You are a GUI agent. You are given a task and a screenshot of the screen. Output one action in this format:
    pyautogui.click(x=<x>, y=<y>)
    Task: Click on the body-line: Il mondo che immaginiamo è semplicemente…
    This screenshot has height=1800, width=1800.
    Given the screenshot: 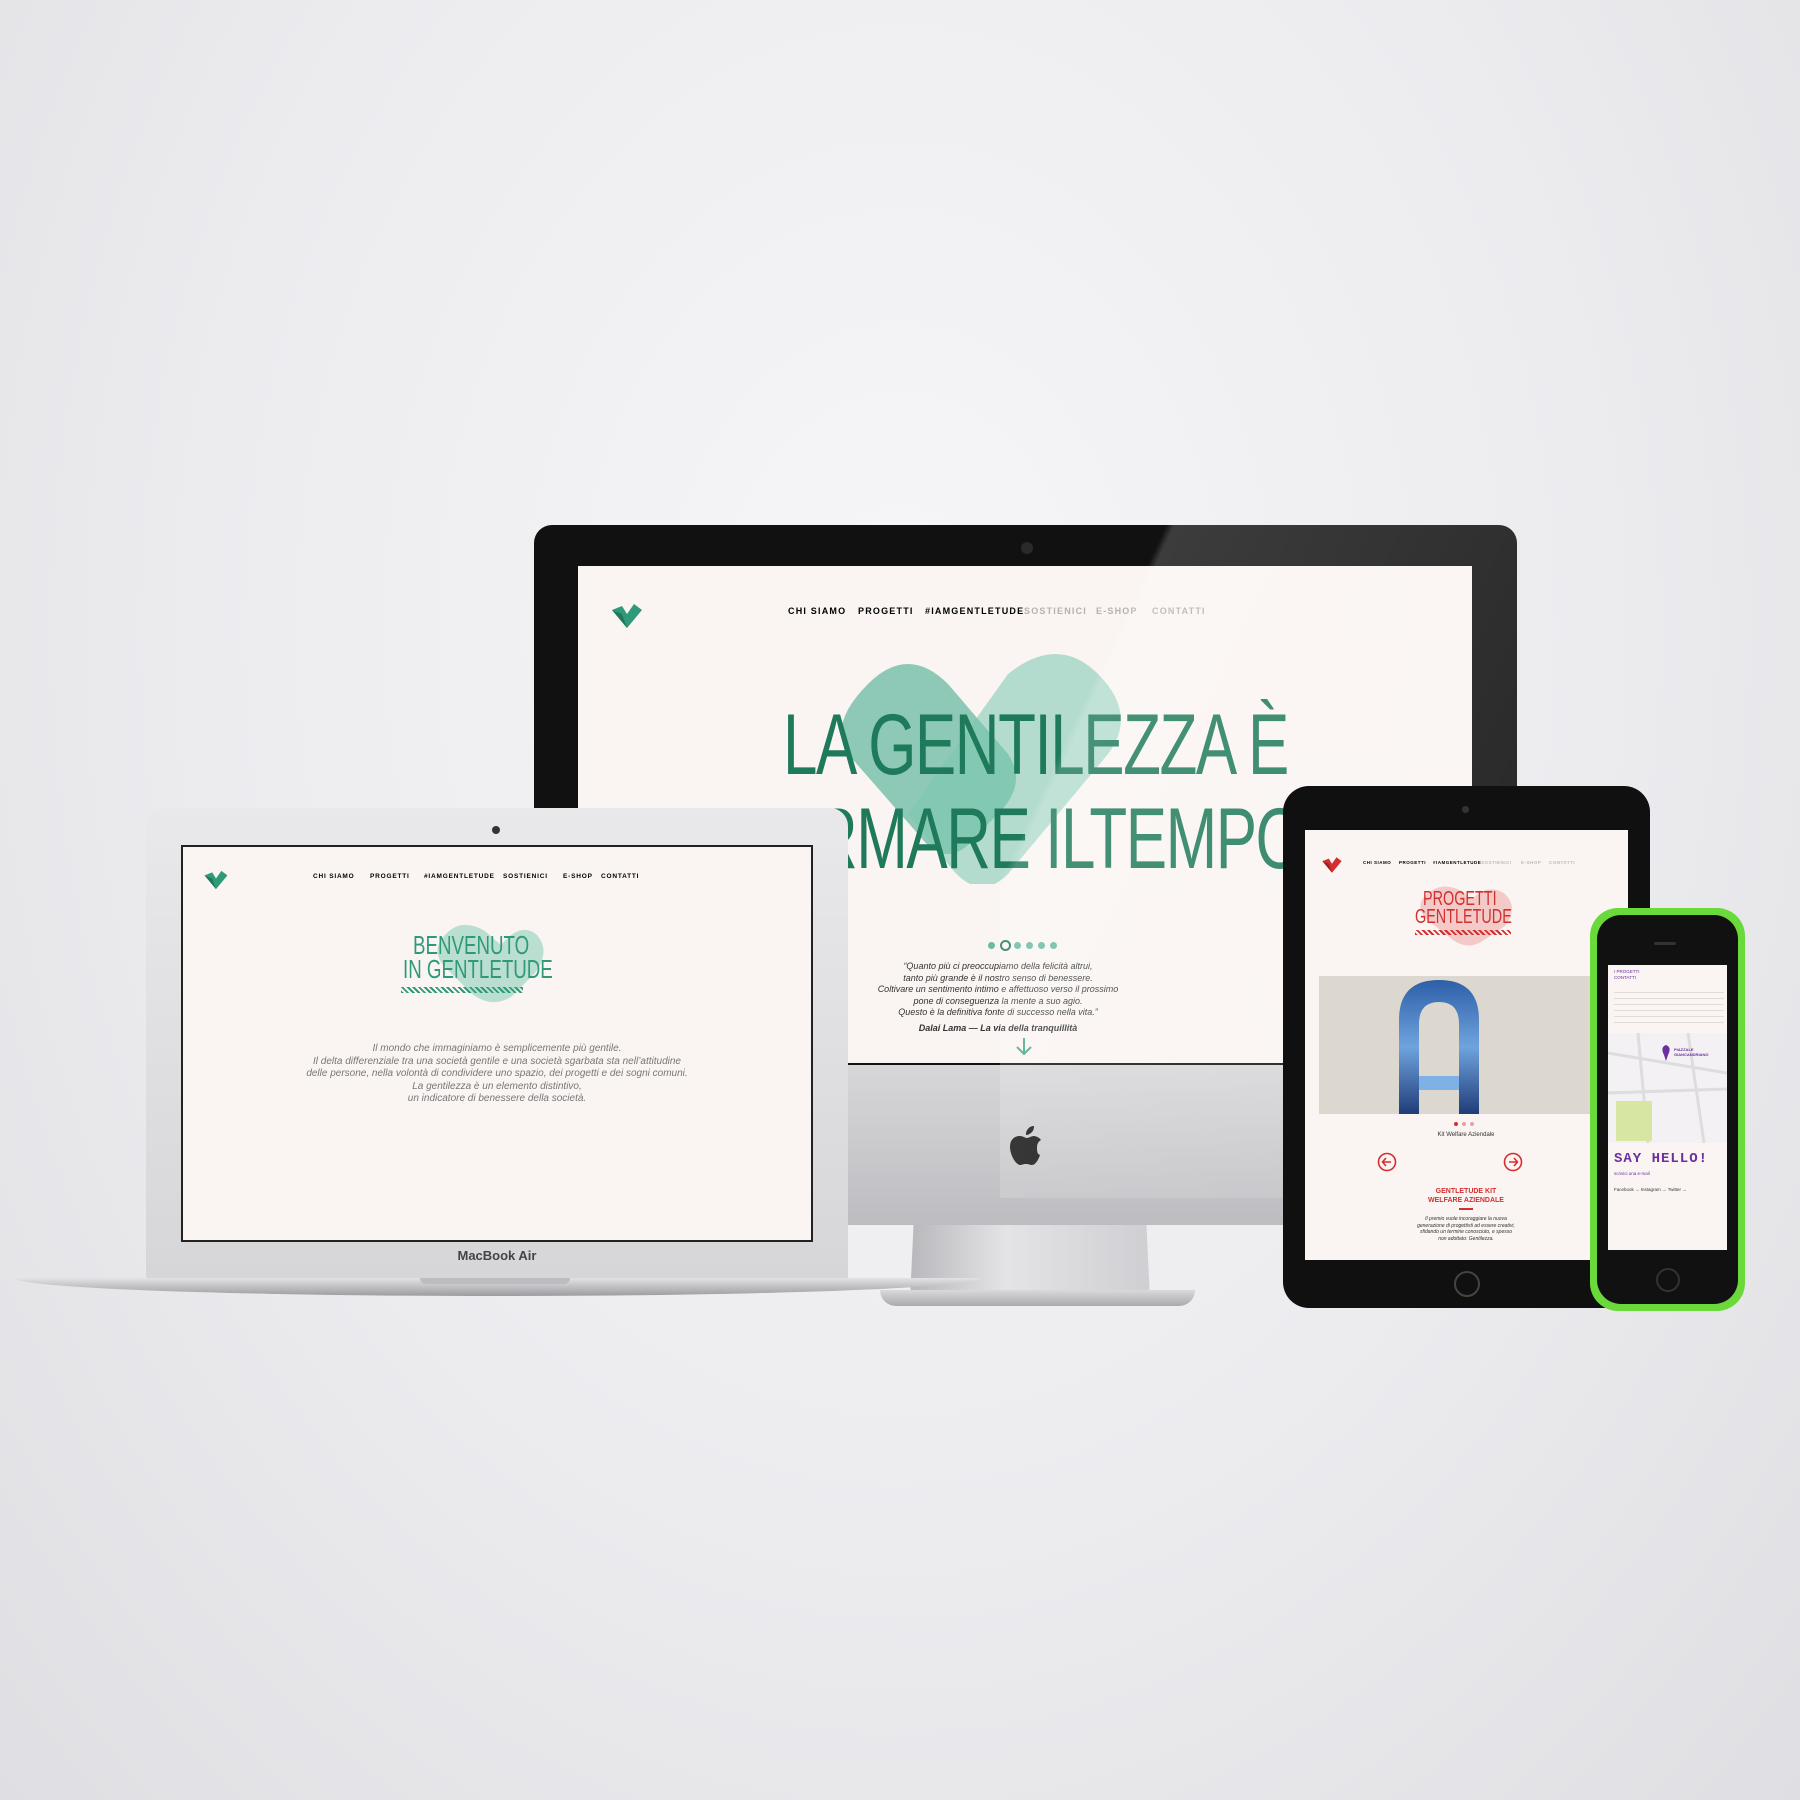 What is the action you would take?
    pyautogui.click(x=497, y=1048)
    